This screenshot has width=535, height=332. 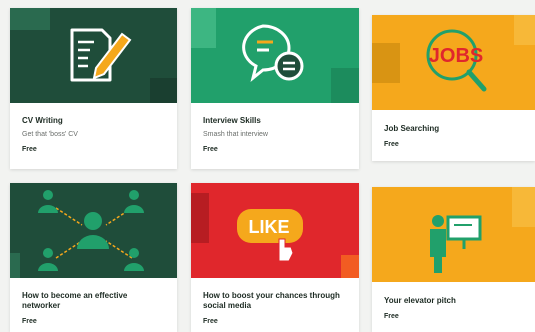 I want to click on course-info: CV Writing Get that 'boss' CV Free, so click(x=94, y=134).